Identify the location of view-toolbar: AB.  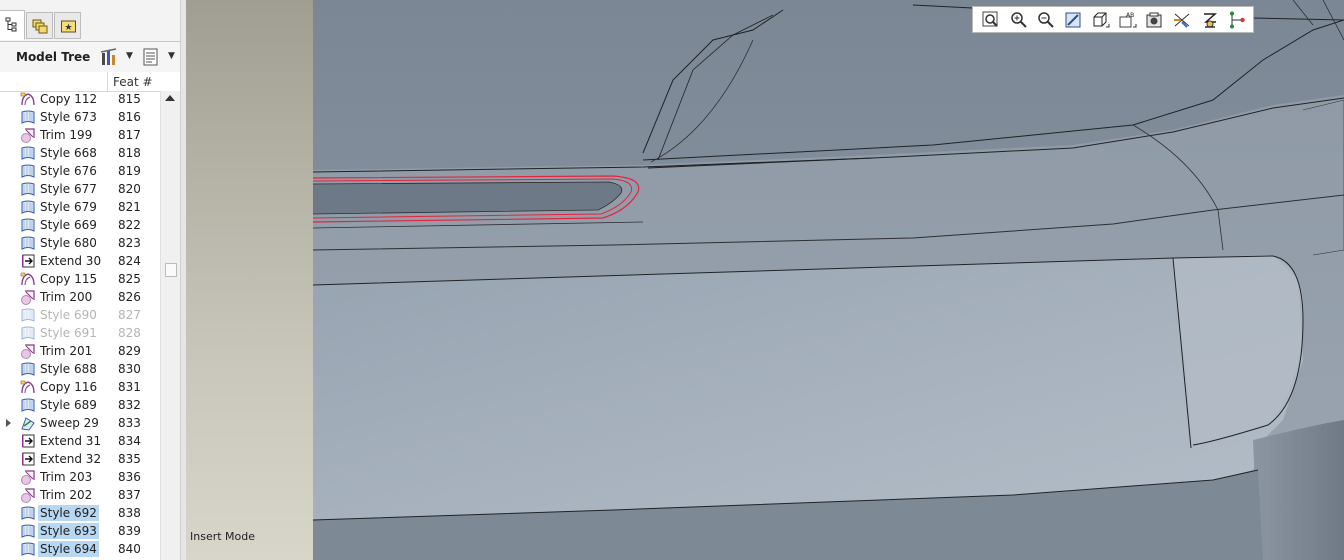
(1113, 19).